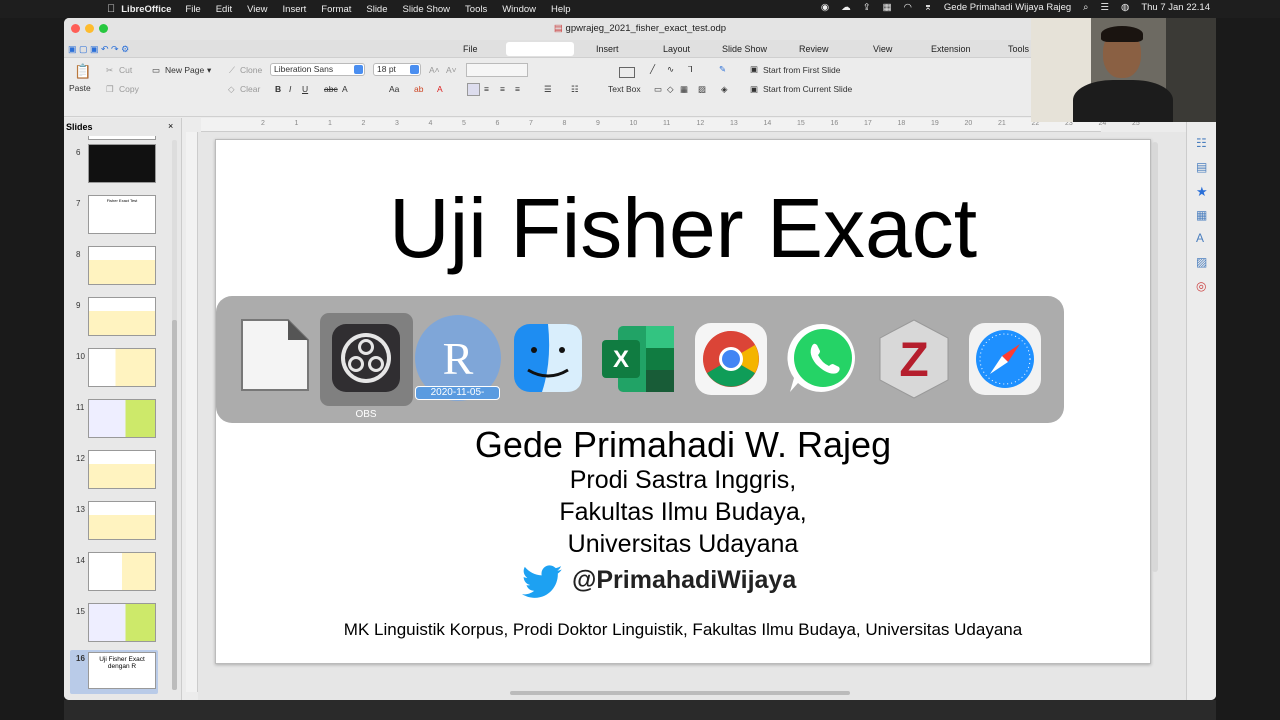 Image resolution: width=1280 pixels, height=720 pixels. What do you see at coordinates (103, 28) in the screenshot?
I see `zoom-window-button` at bounding box center [103, 28].